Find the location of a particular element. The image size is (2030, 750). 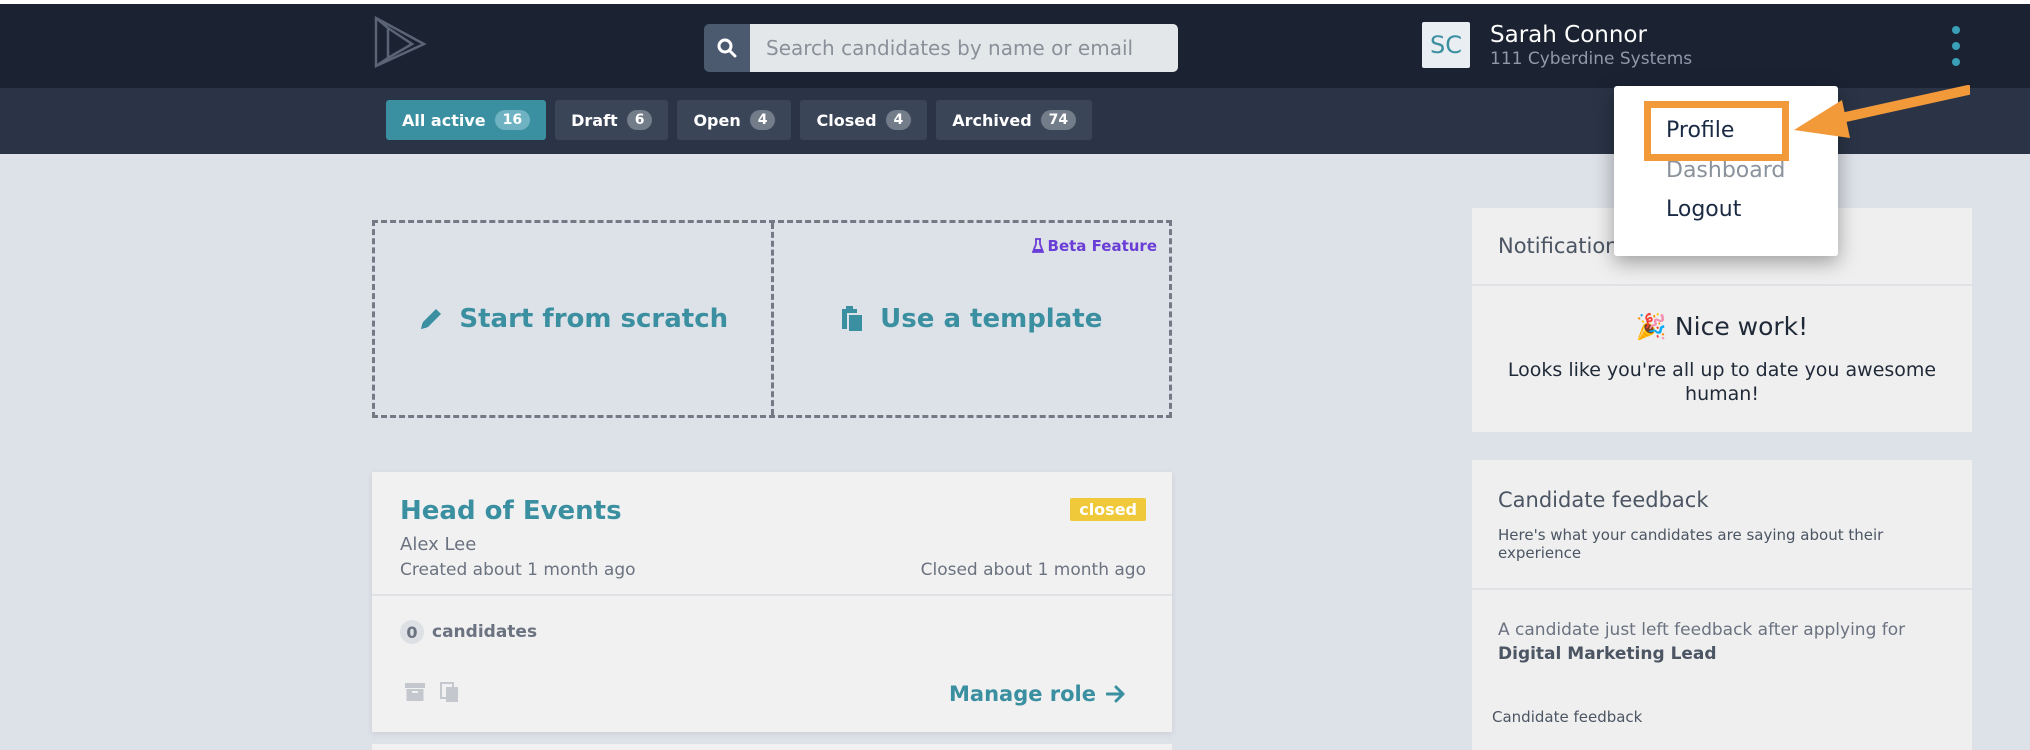

user-name: Sarah Connor is located at coordinates (1568, 35).